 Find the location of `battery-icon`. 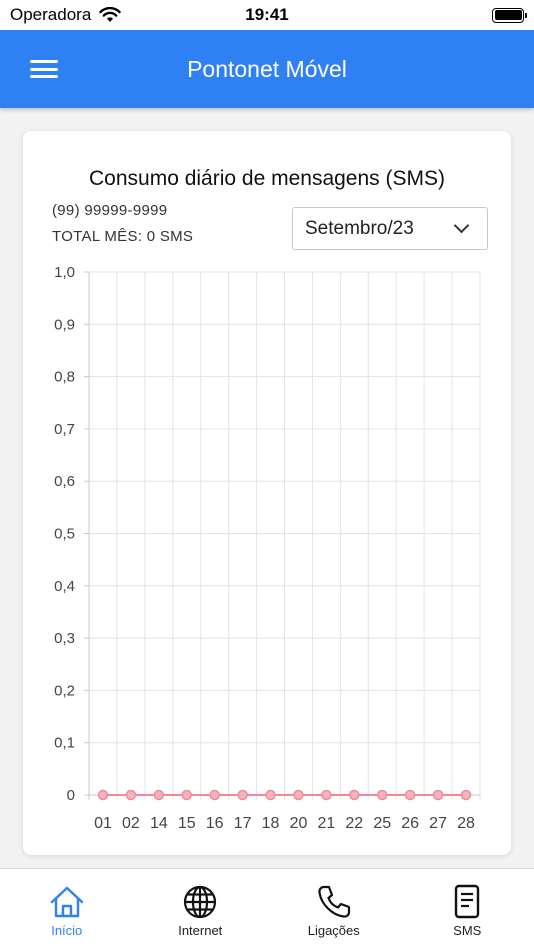

battery-icon is located at coordinates (509, 15).